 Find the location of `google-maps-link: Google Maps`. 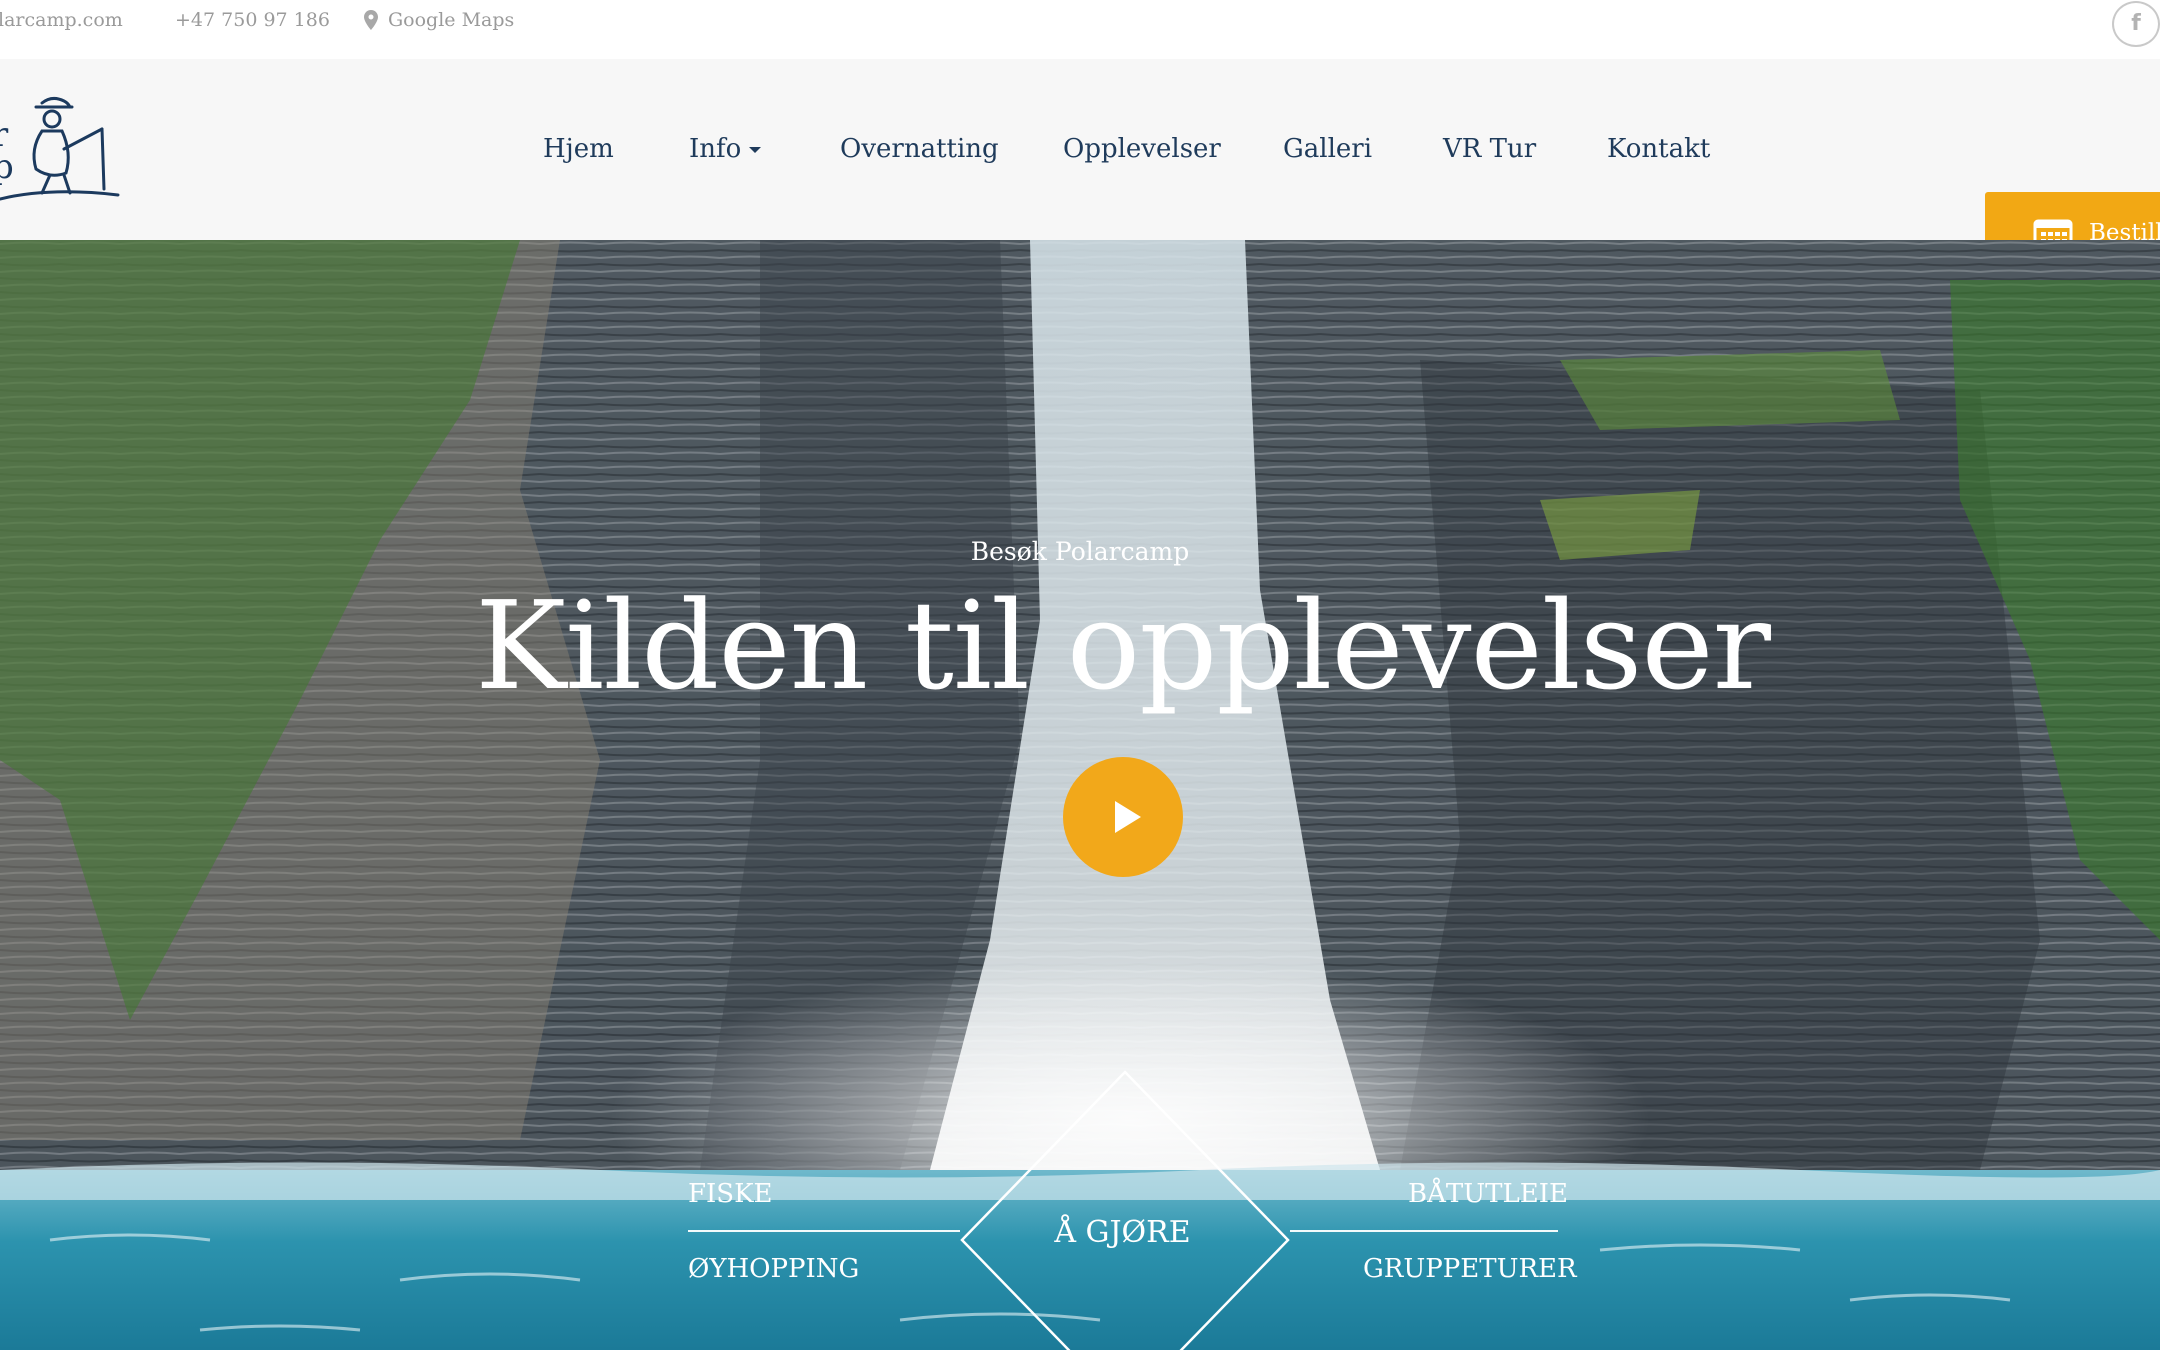

google-maps-link: Google Maps is located at coordinates (439, 20).